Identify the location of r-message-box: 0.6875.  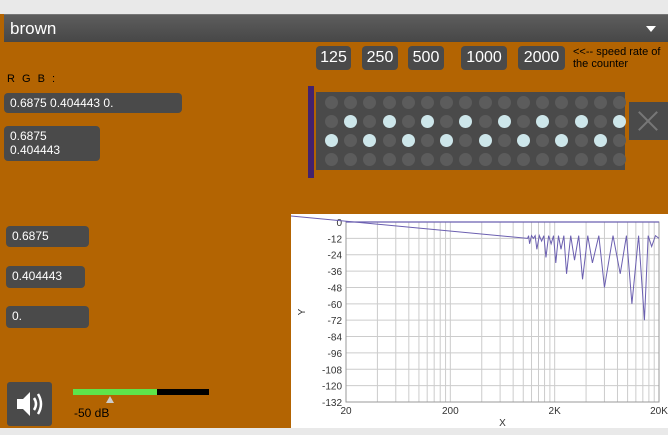
(47, 236).